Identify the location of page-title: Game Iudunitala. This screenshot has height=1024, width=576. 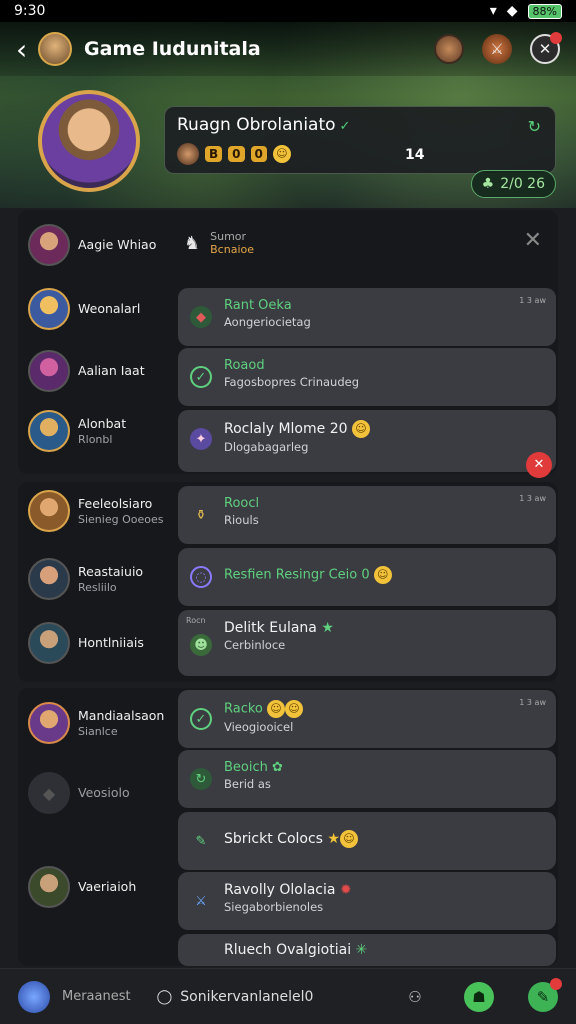
(172, 49).